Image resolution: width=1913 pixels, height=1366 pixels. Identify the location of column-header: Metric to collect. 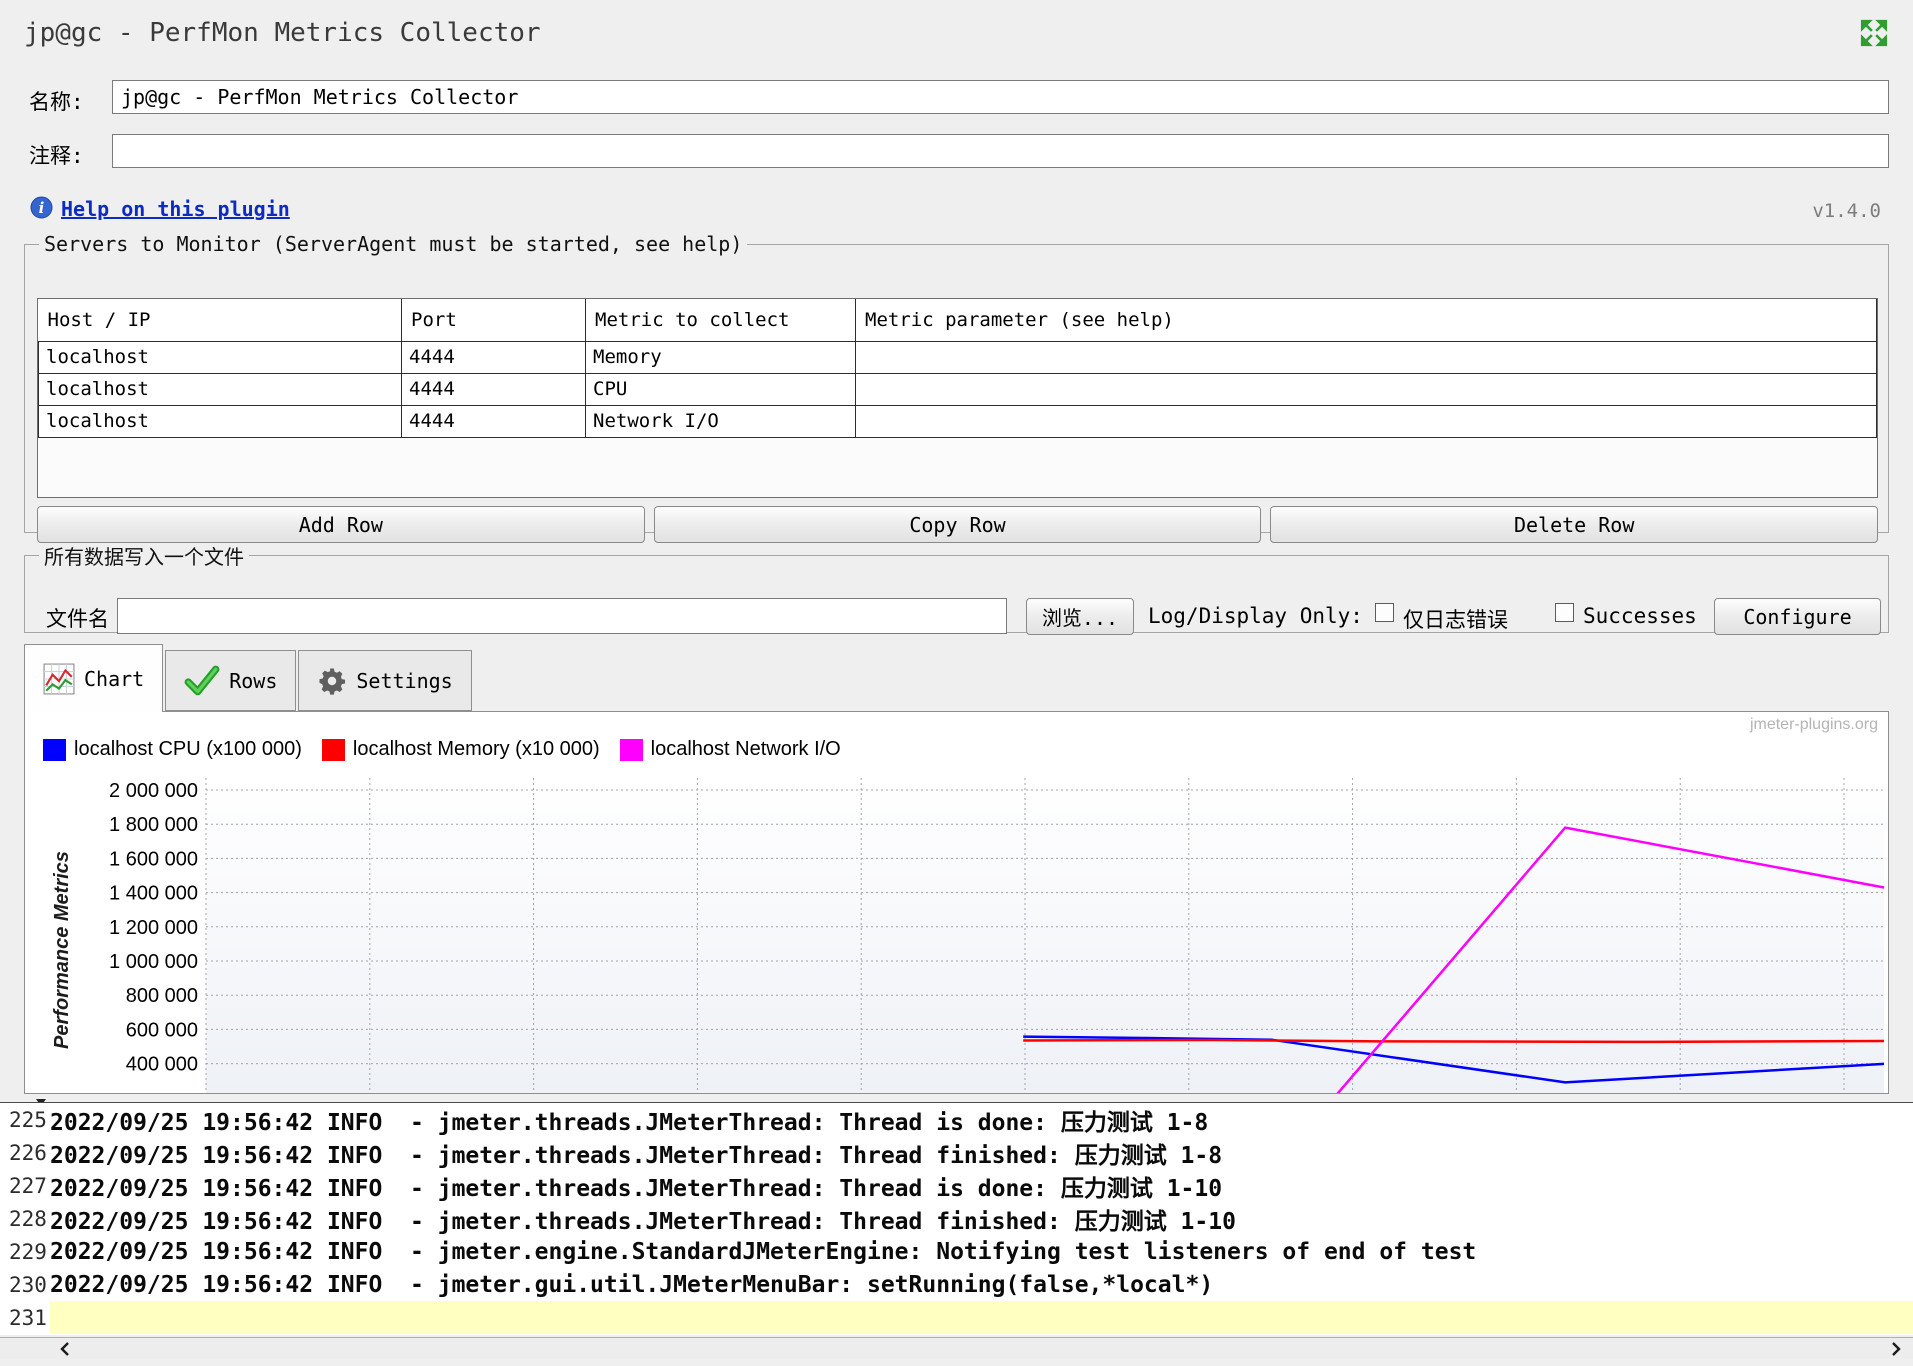
(720, 320).